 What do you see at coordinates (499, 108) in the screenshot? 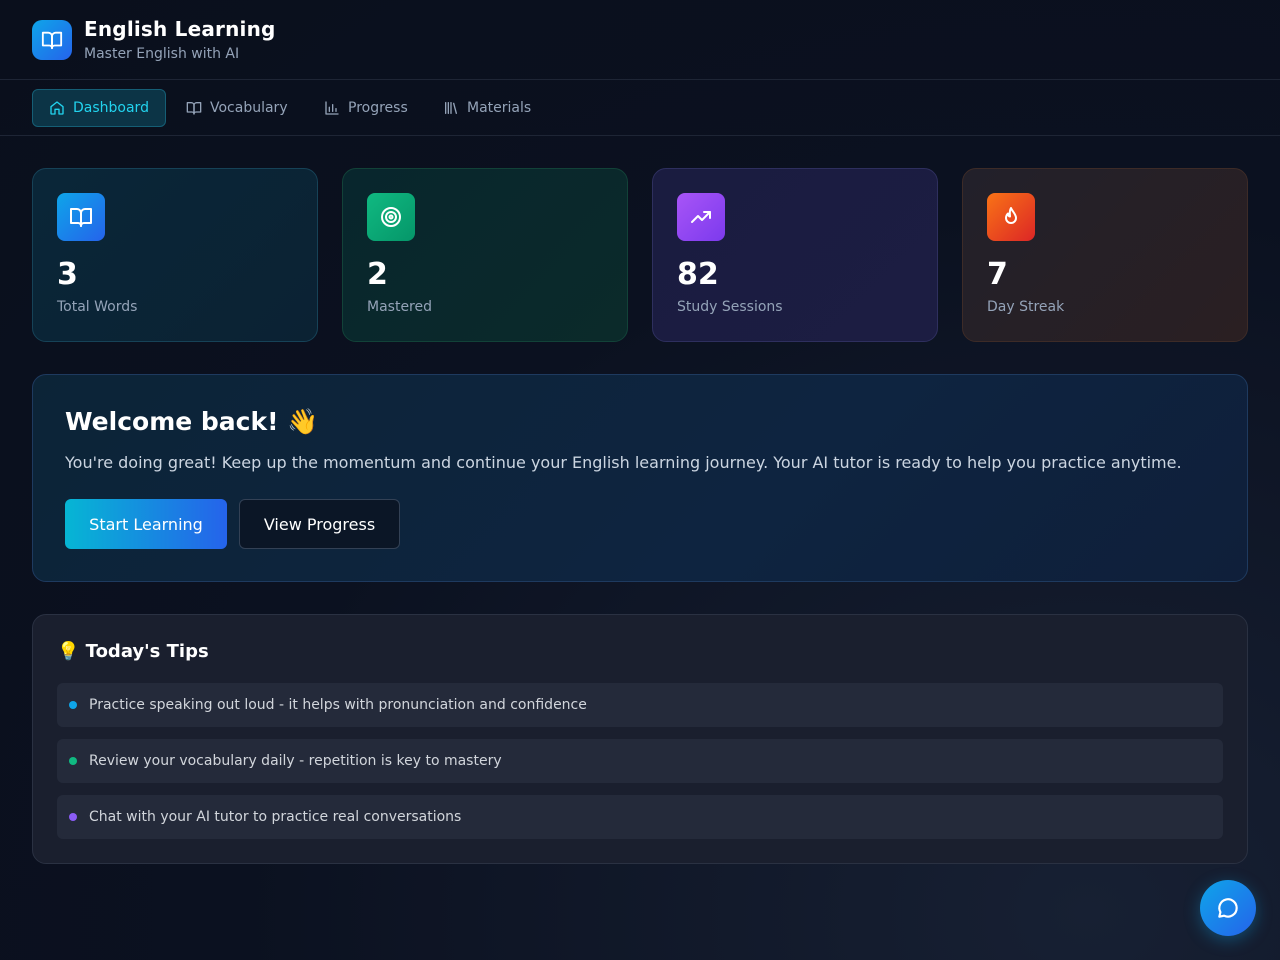
I see `nav-materials-label: Materials` at bounding box center [499, 108].